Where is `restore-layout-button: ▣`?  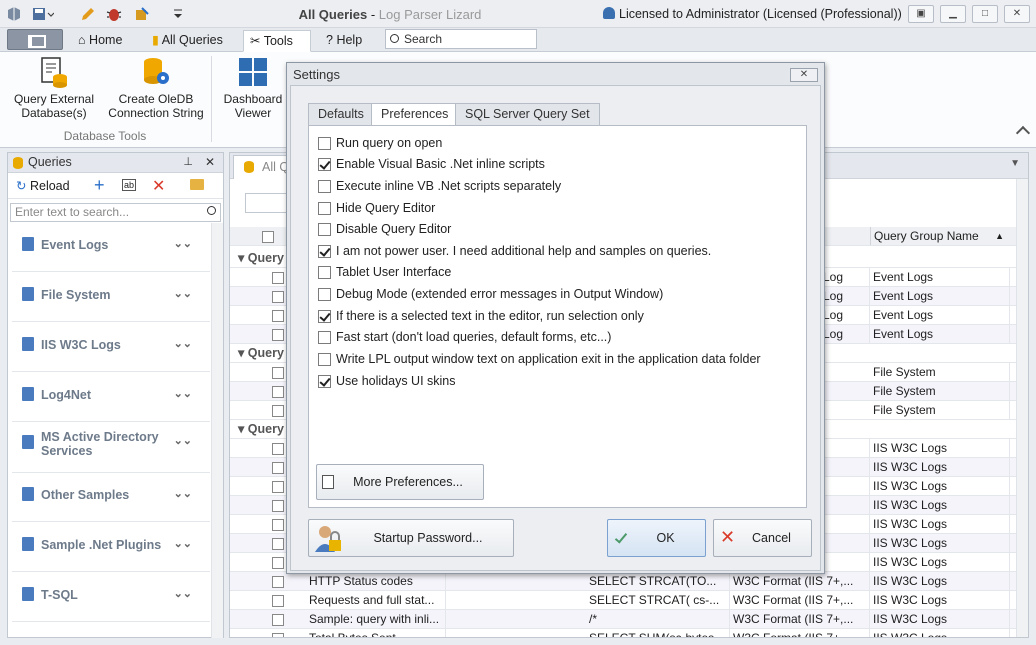
restore-layout-button: ▣ is located at coordinates (921, 14).